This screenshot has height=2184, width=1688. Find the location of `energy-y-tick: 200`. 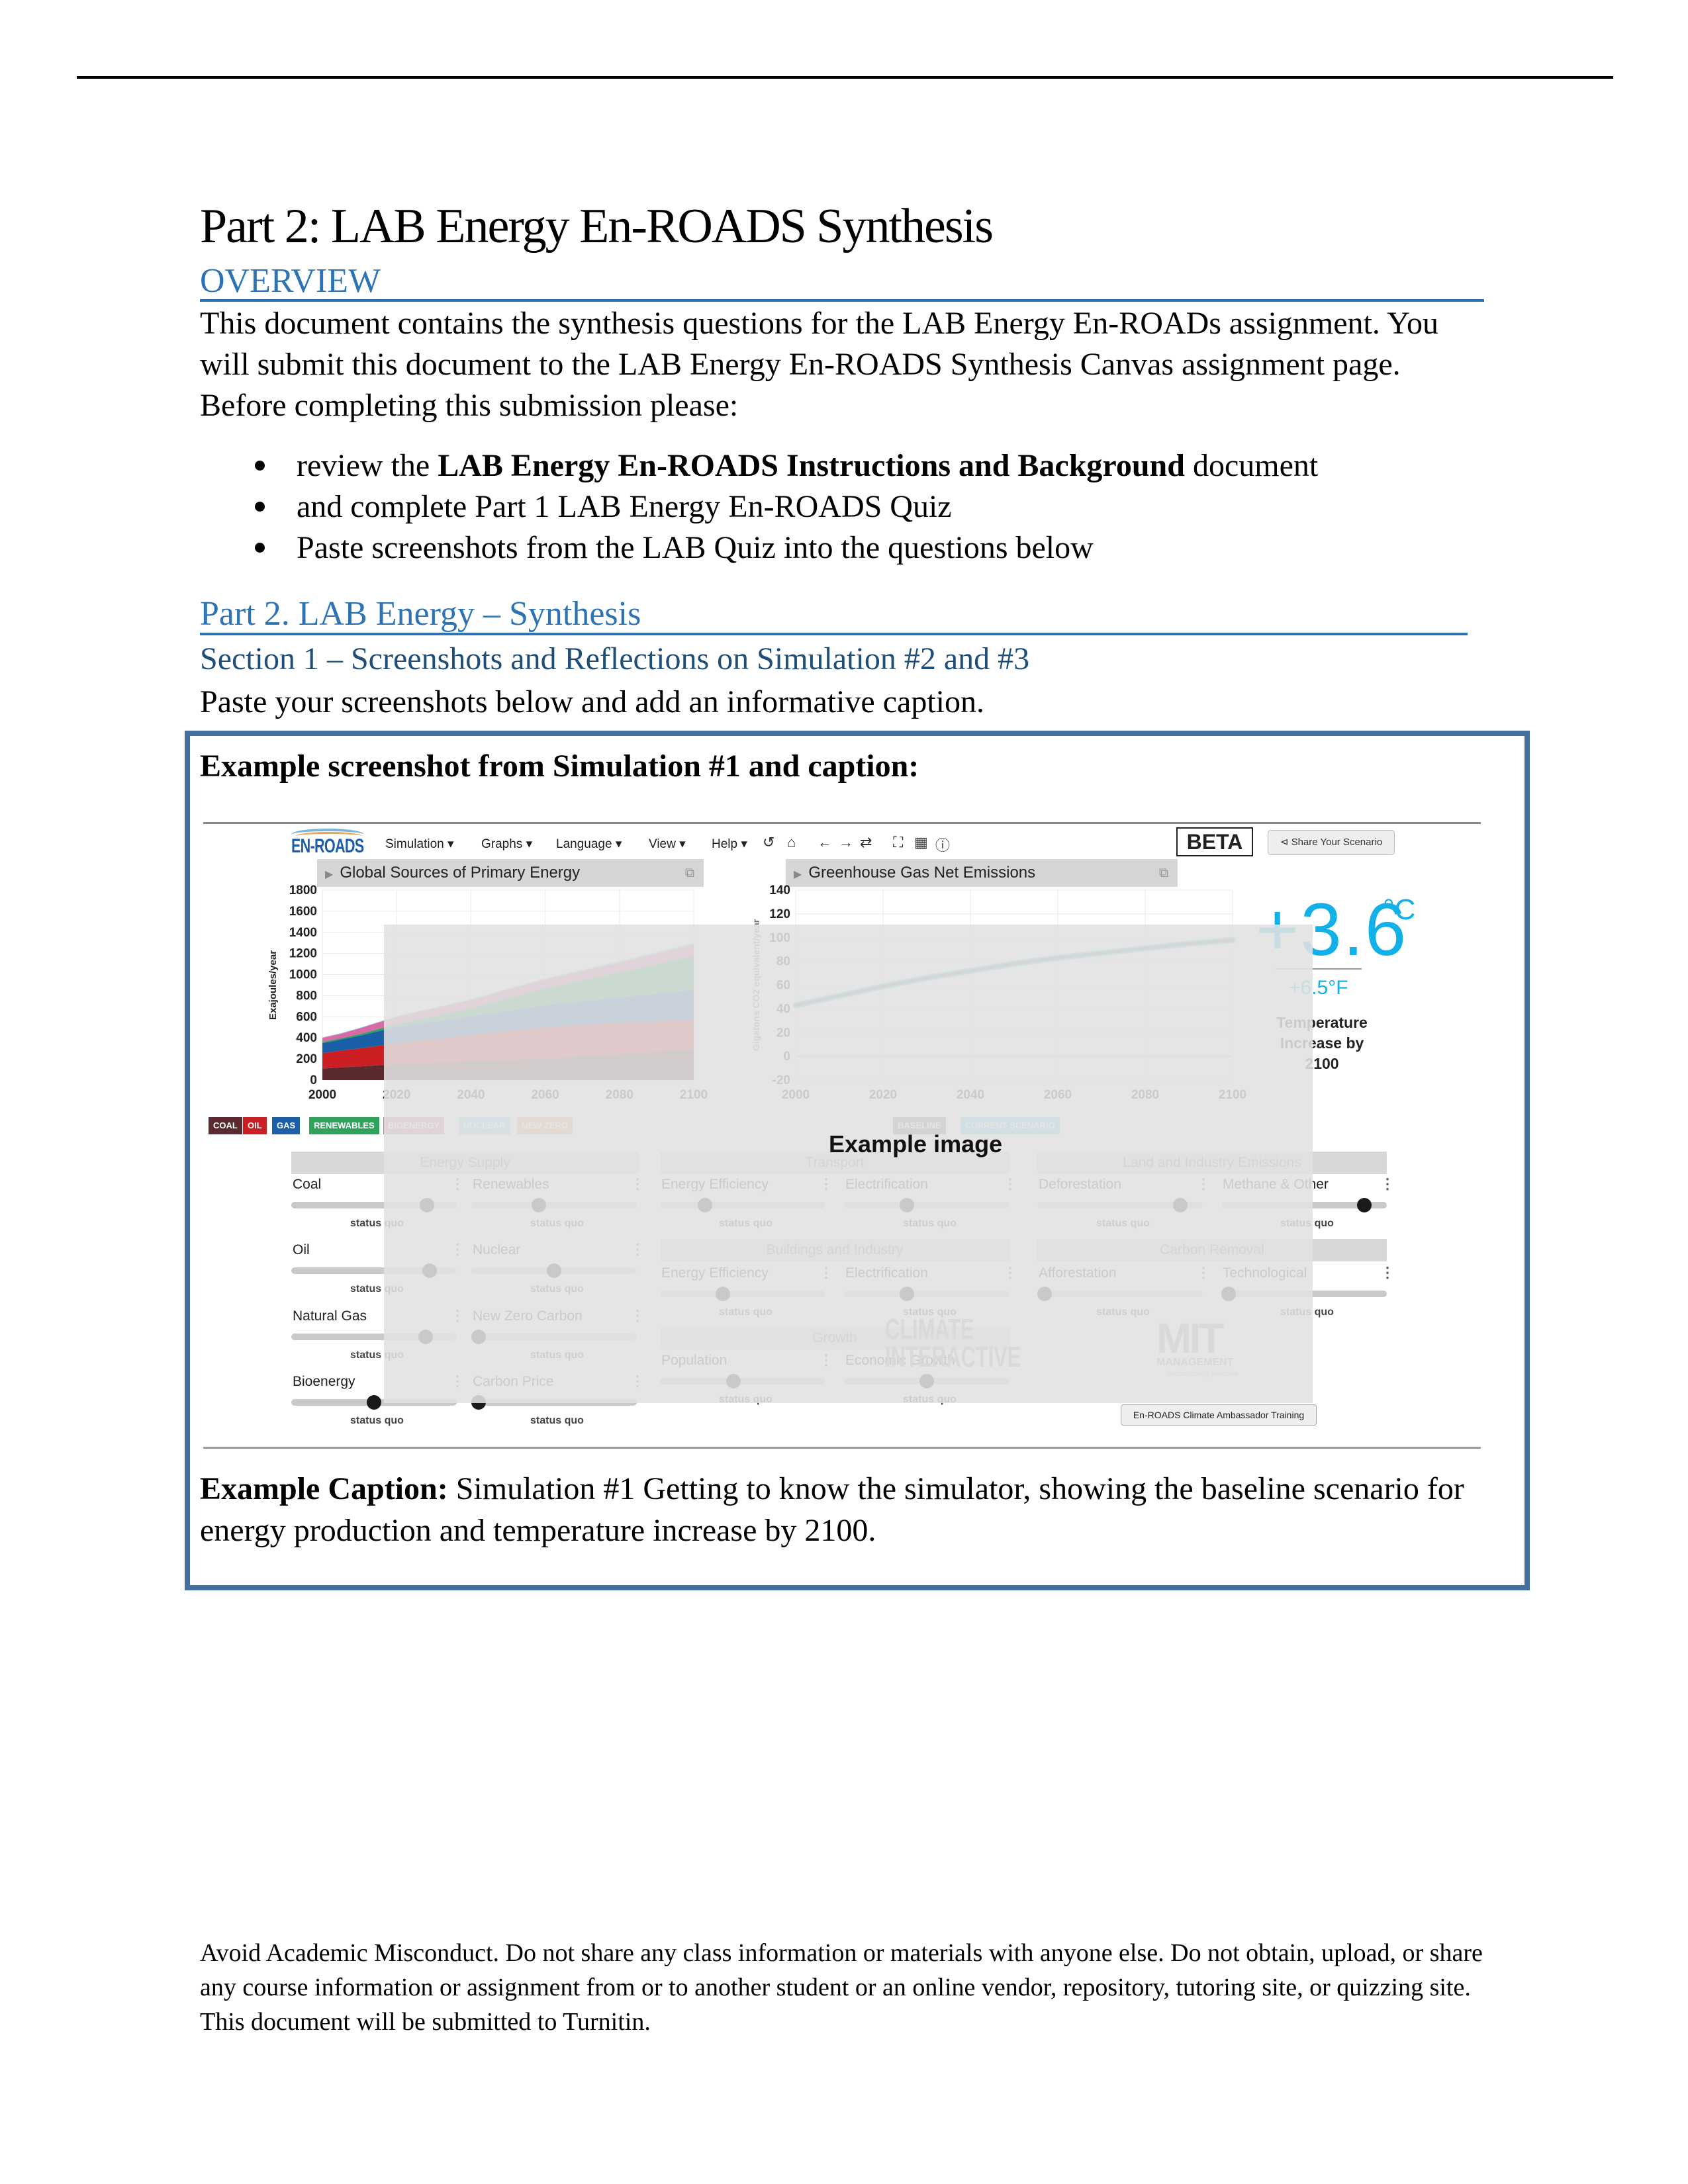

energy-y-tick: 200 is located at coordinates (306, 1059).